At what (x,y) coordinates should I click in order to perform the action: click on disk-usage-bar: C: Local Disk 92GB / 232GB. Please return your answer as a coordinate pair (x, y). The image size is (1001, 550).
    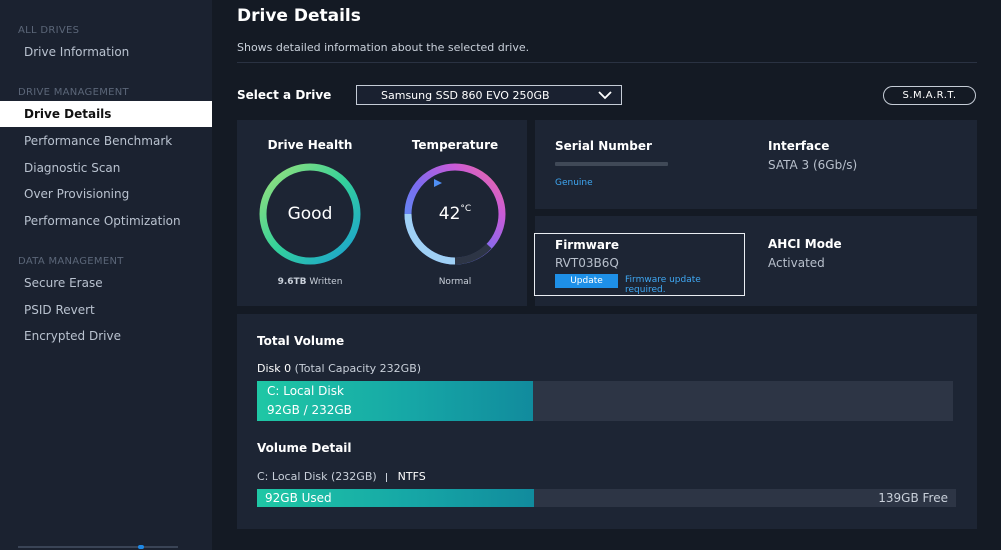
    Looking at the image, I should click on (605, 401).